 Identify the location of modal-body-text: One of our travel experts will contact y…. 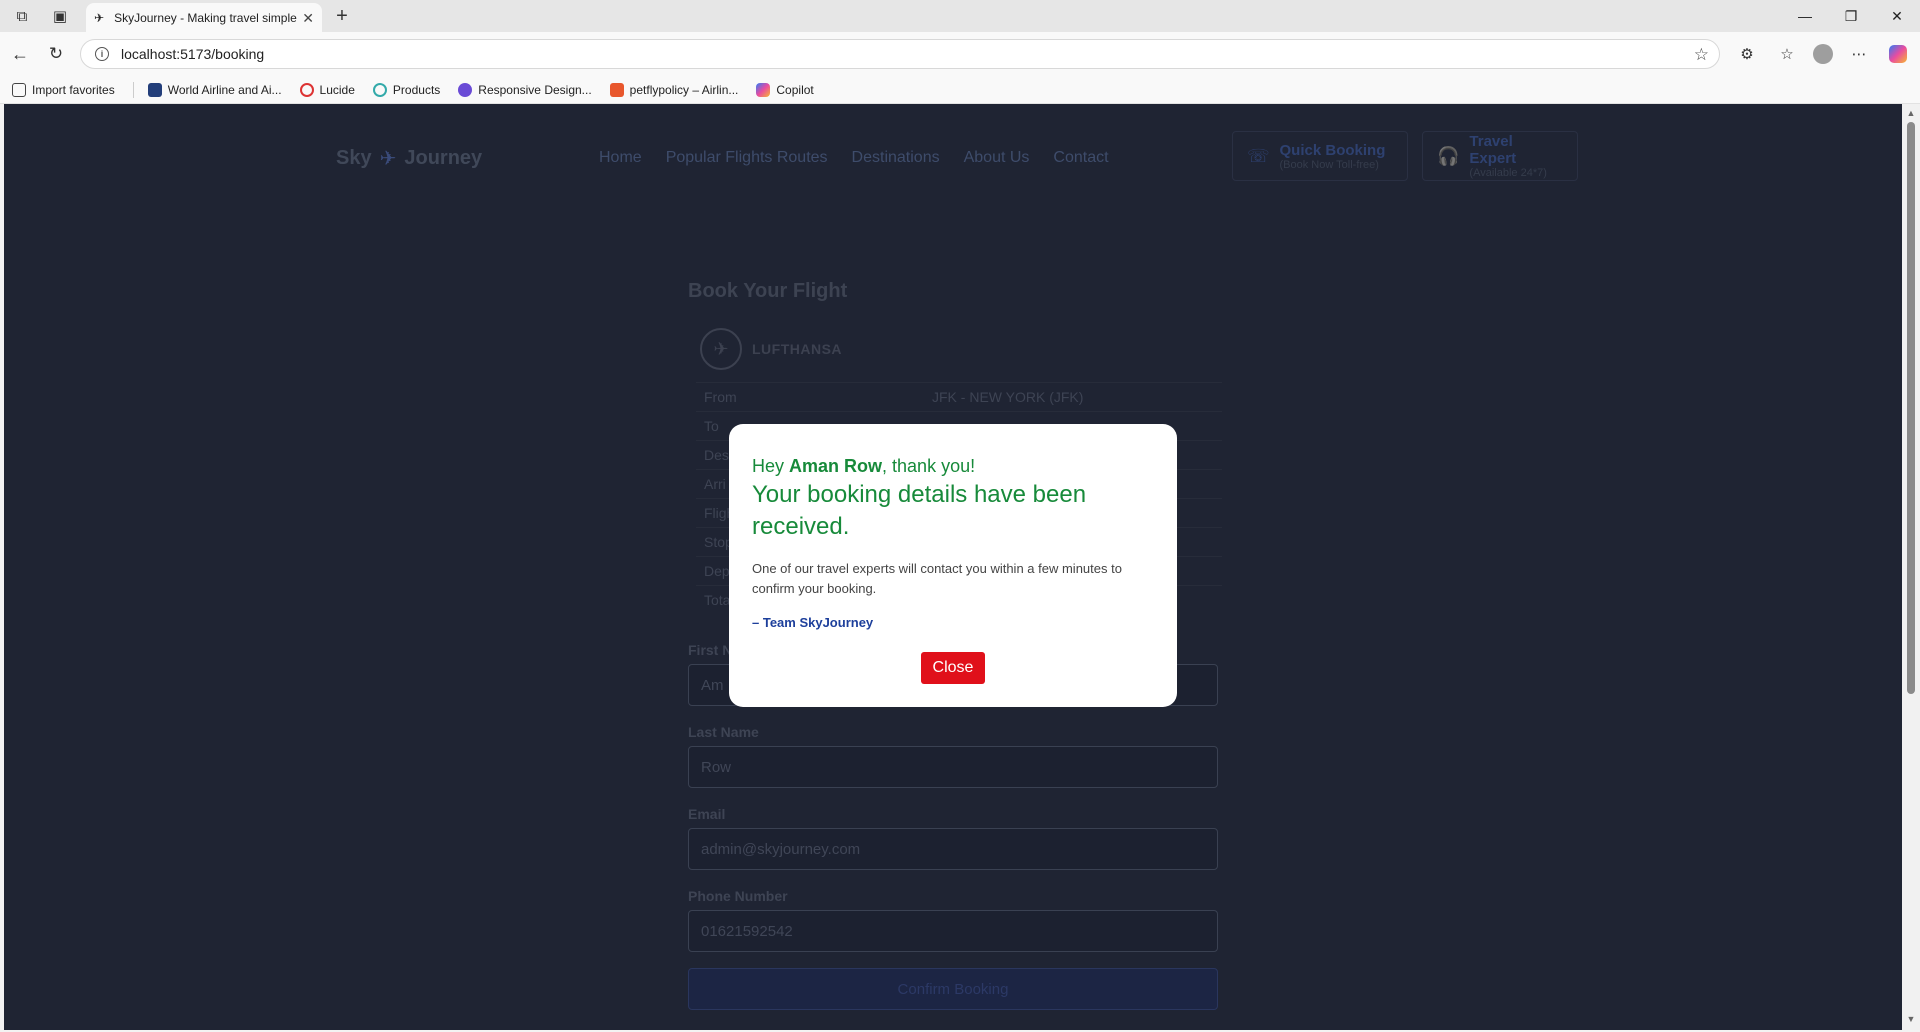
(937, 578).